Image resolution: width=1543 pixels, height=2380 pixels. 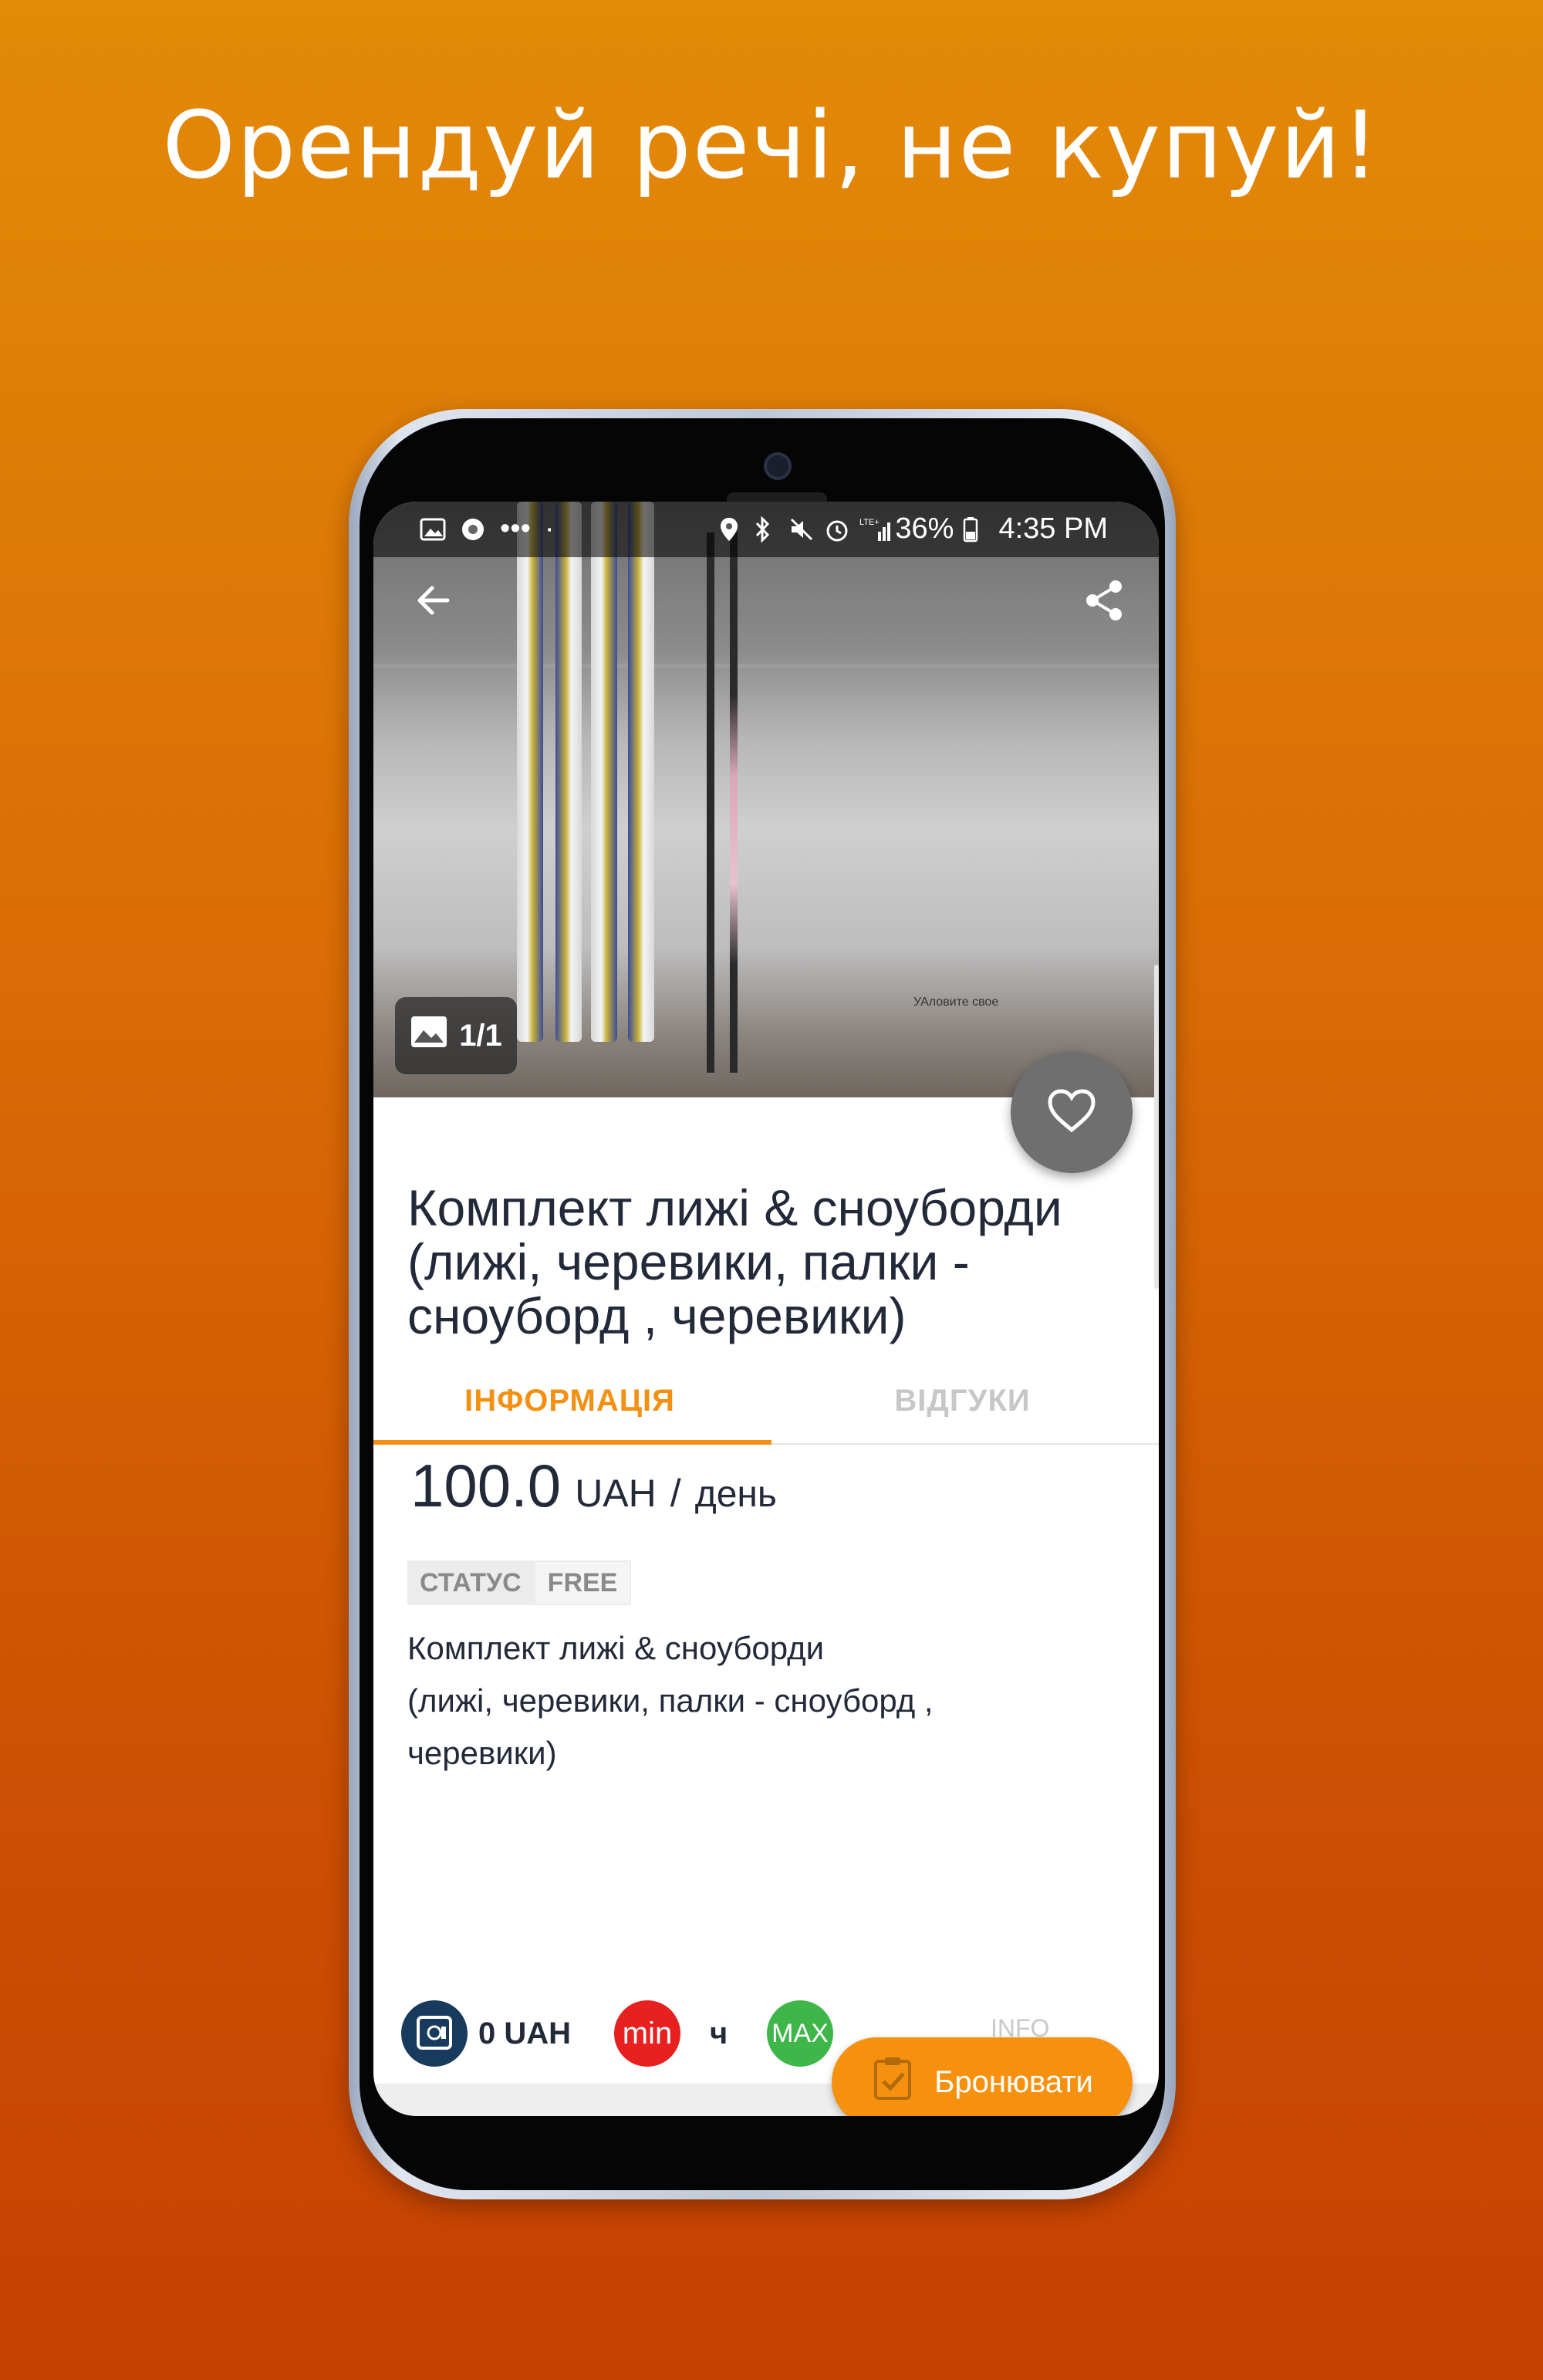 What do you see at coordinates (766, 800) in the screenshot?
I see `product-photo: УАловите свое 1/1` at bounding box center [766, 800].